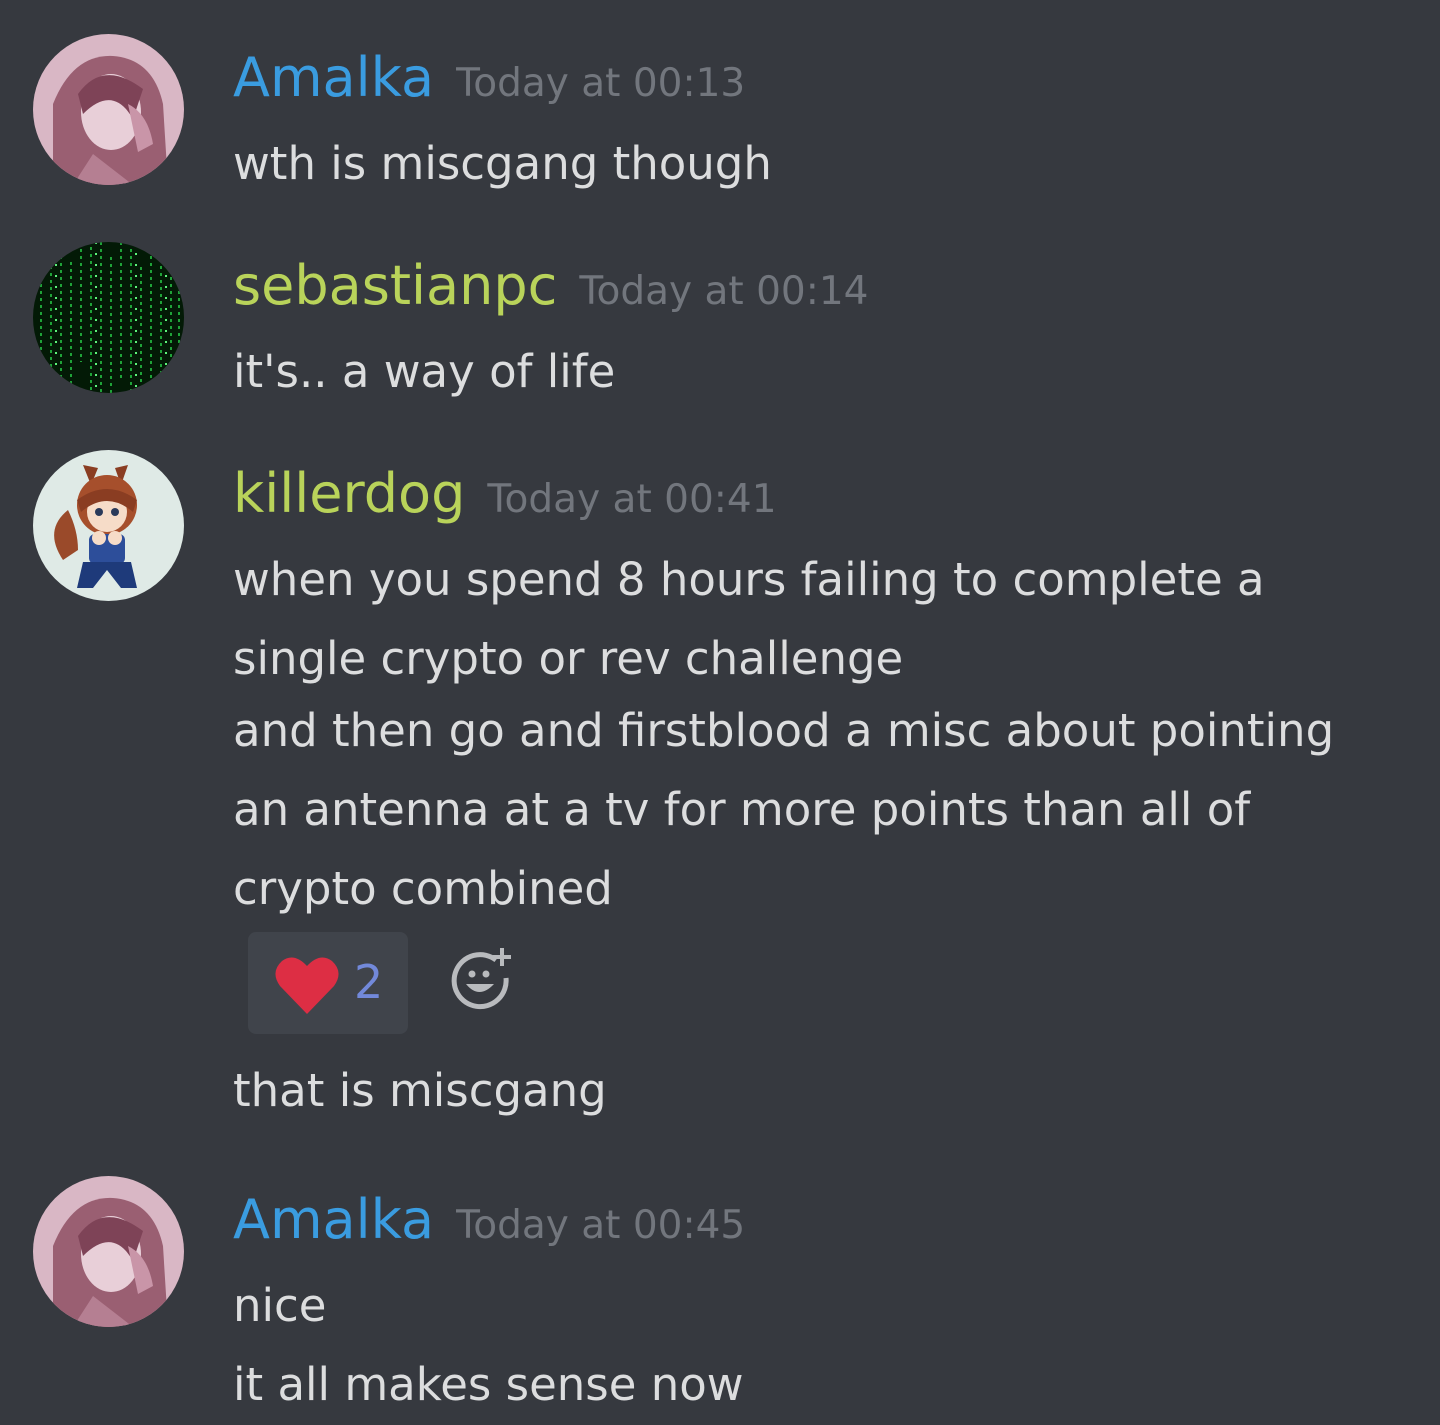  I want to click on message-text: wth is miscgang though, so click(502, 163).